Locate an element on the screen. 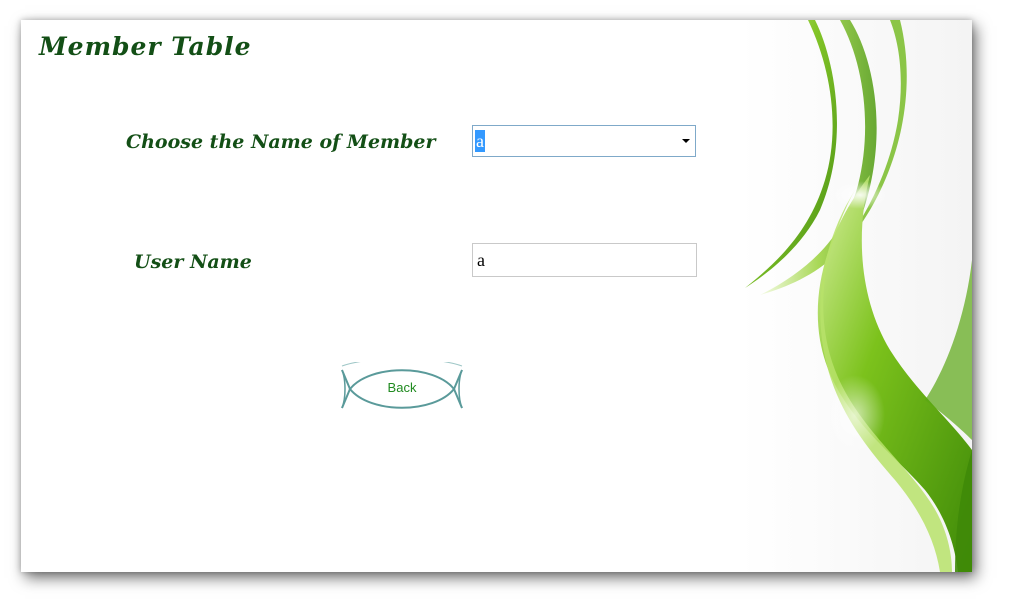 This screenshot has width=1014, height=614. user-name-value: a is located at coordinates (481, 260).